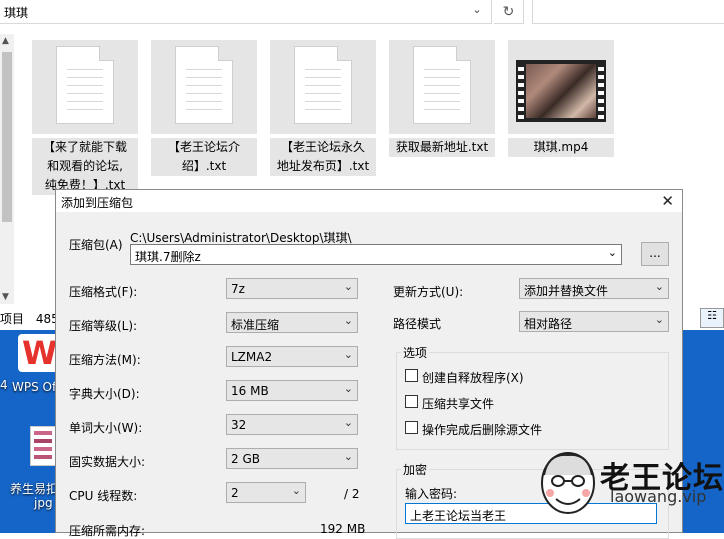 The image size is (724, 539). Describe the element at coordinates (105, 360) in the screenshot. I see `method-label: 压缩方法(M):` at that location.